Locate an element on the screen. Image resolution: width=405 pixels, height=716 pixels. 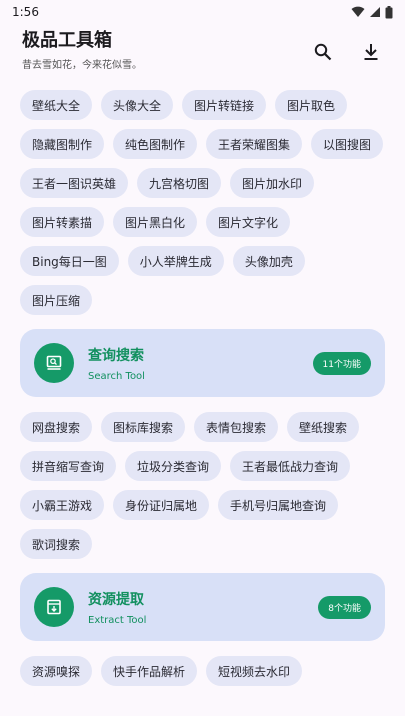
image-tool-chip: 王者一图识英雄 is located at coordinates (74, 183).